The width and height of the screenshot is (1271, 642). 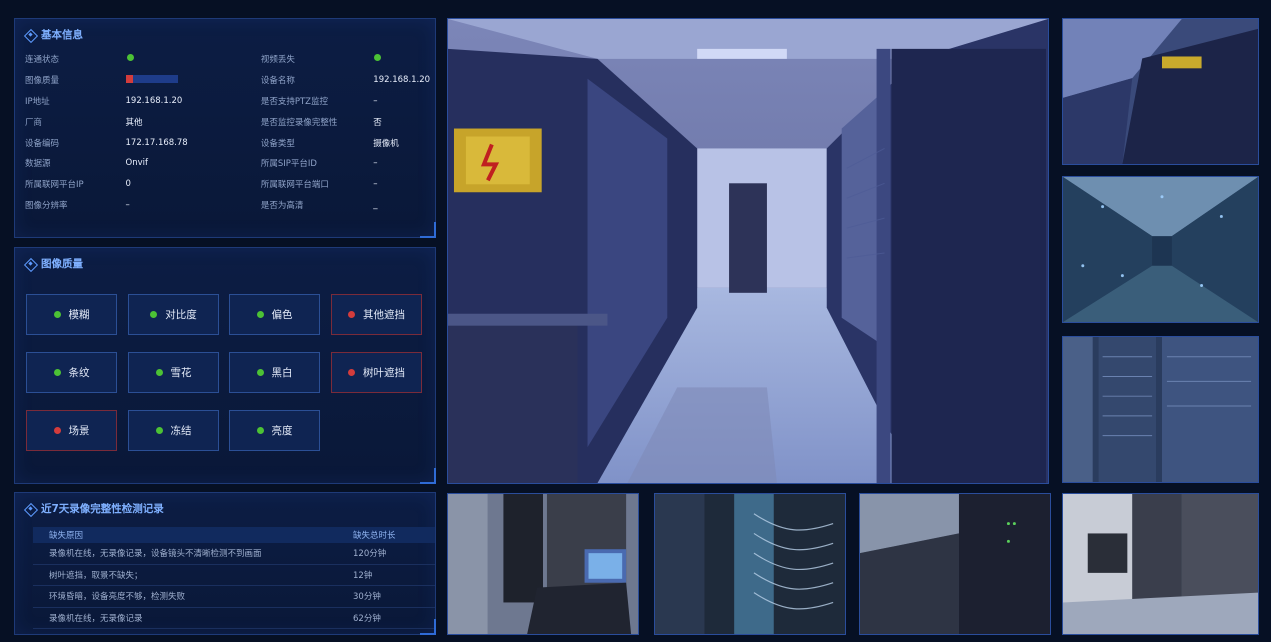 What do you see at coordinates (294, 101) in the screenshot?
I see `info-label: 是否支持PTZ监控` at bounding box center [294, 101].